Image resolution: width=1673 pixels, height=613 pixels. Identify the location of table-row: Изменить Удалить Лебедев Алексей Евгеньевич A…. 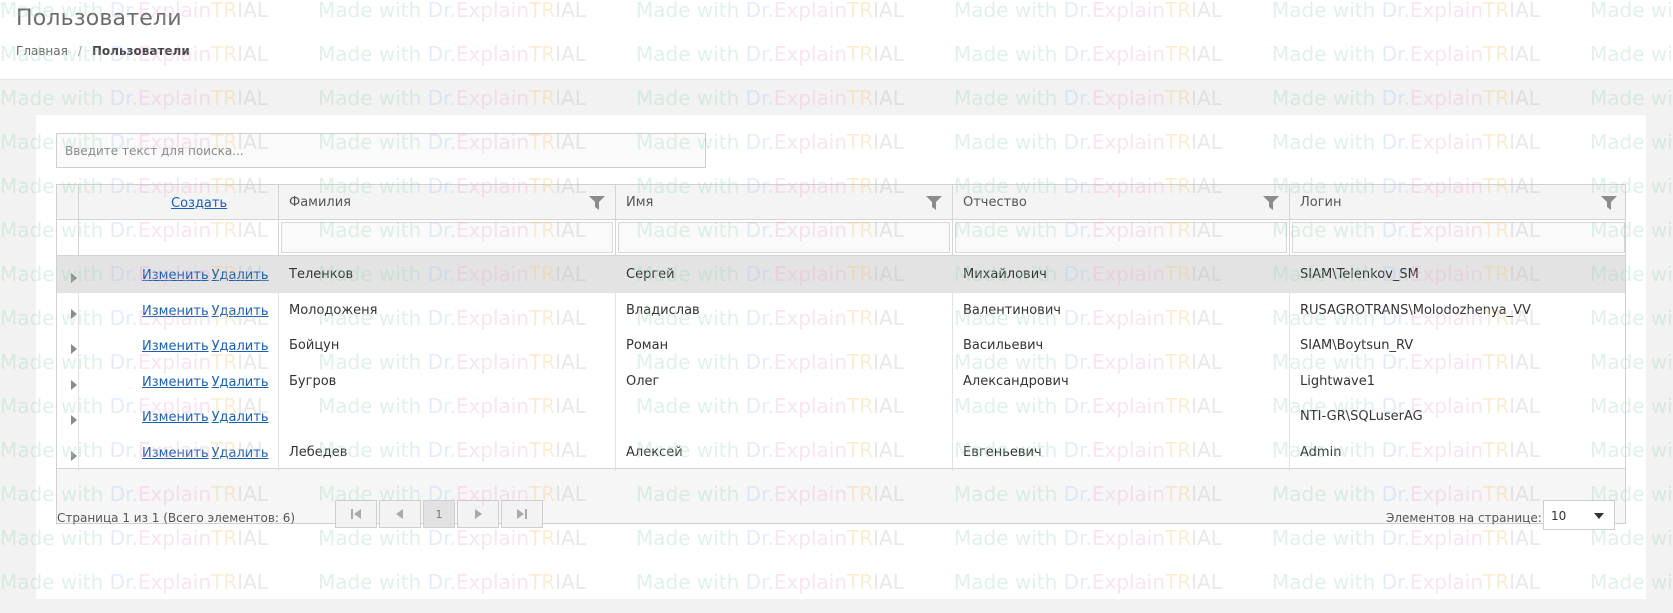
(841, 452).